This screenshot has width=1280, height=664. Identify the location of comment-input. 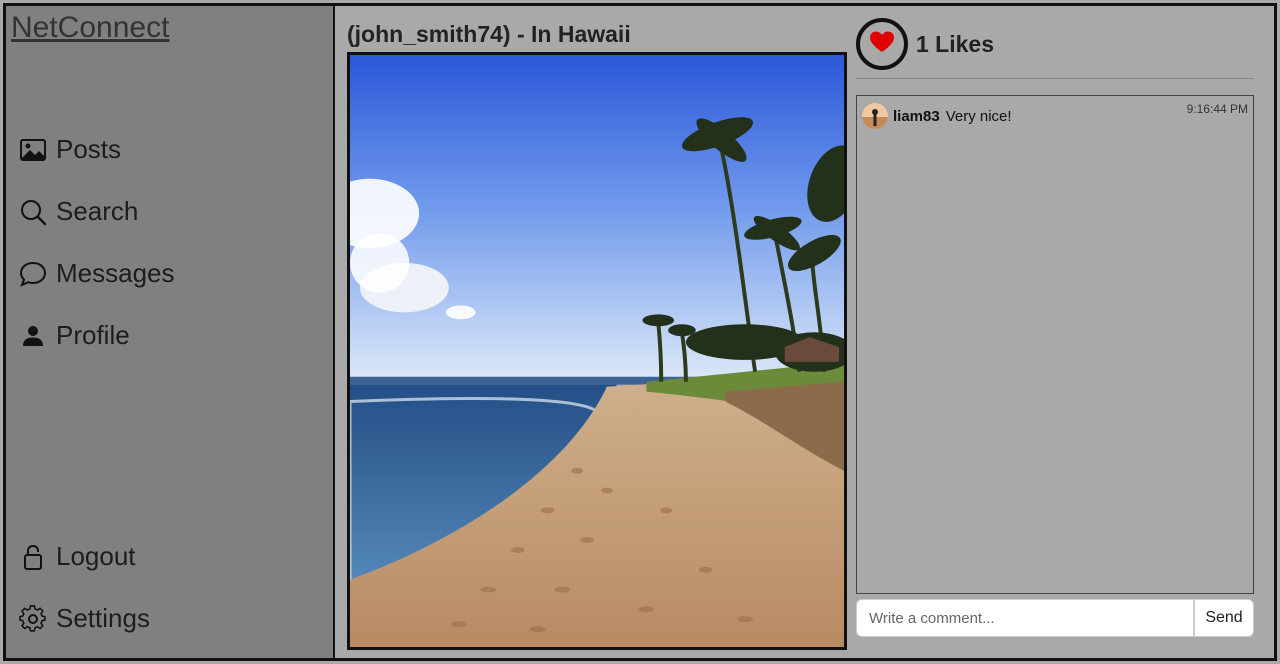
(1025, 618).